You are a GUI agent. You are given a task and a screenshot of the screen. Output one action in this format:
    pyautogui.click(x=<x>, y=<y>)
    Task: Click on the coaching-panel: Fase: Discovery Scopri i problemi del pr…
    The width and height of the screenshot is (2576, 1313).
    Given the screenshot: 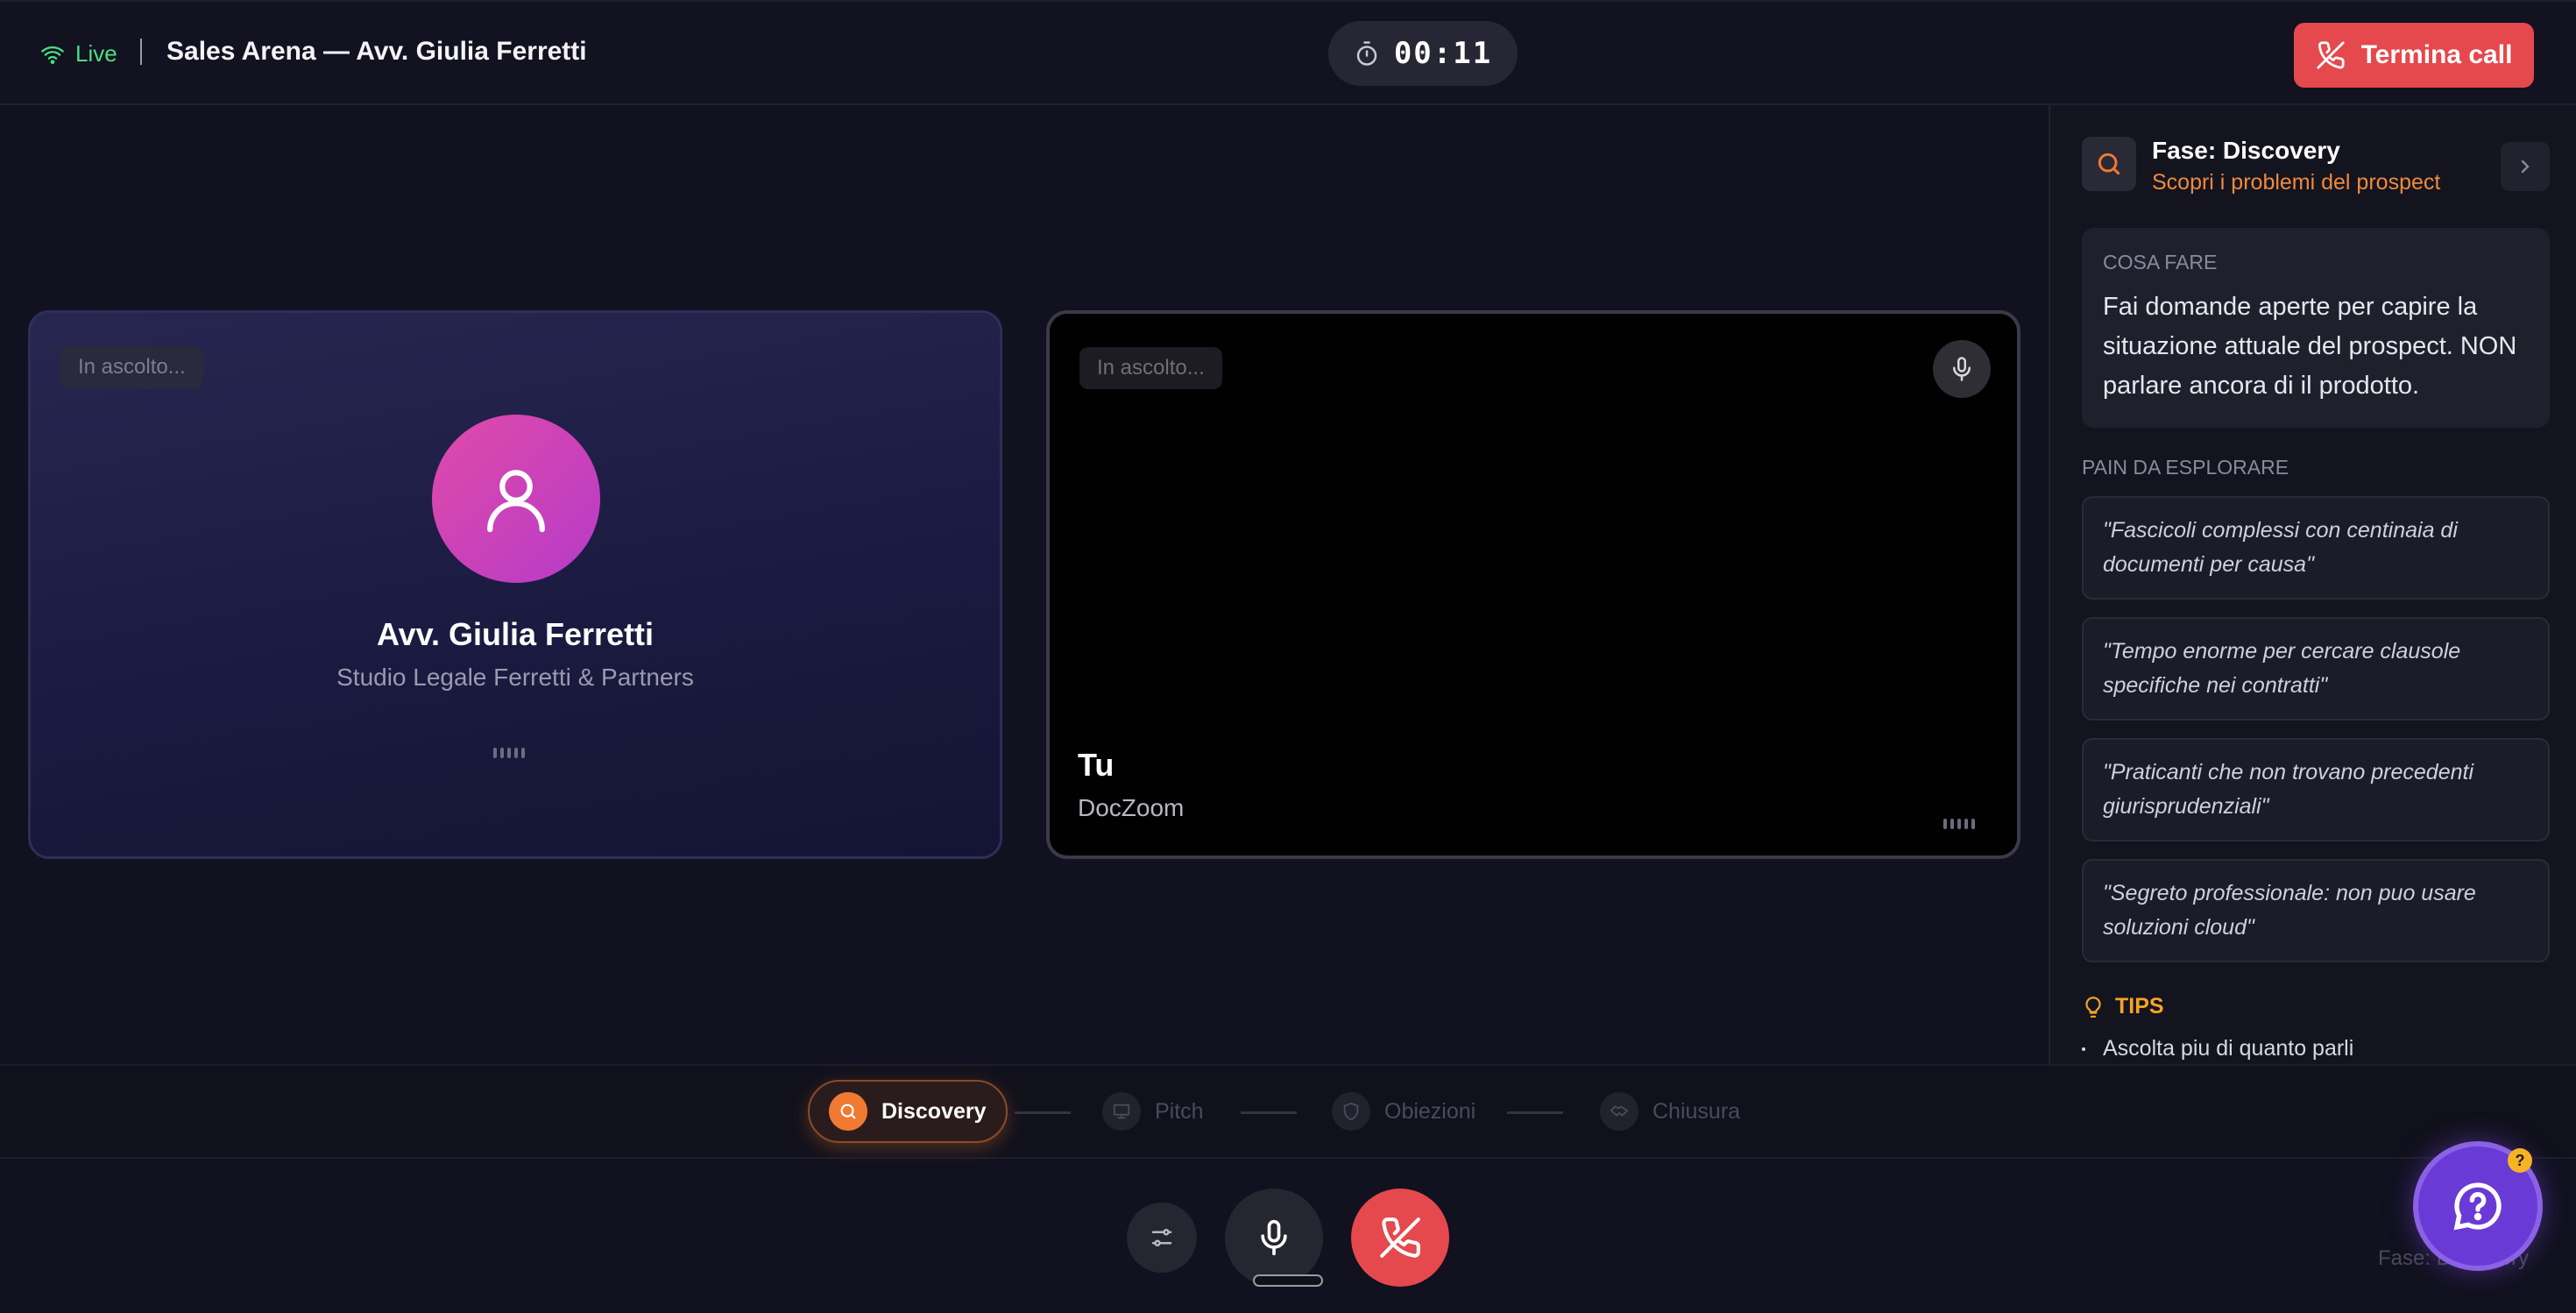 What is the action you would take?
    pyautogui.click(x=2312, y=585)
    